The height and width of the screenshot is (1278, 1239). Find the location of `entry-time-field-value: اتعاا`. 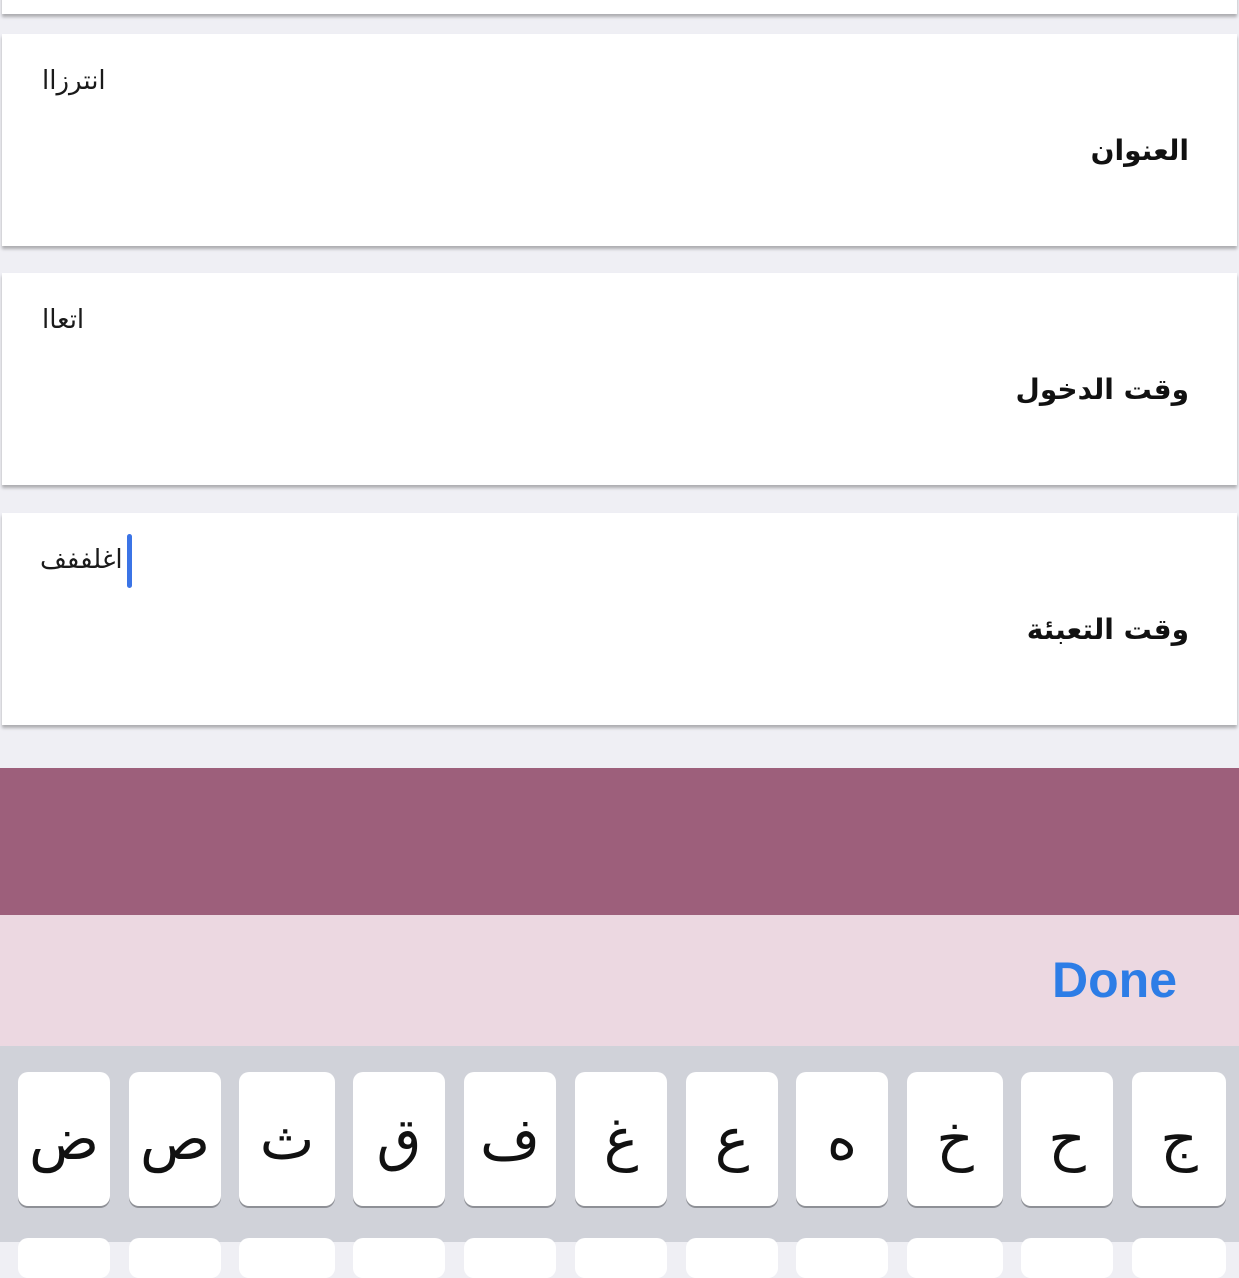

entry-time-field-value: اتعاا is located at coordinates (63, 320).